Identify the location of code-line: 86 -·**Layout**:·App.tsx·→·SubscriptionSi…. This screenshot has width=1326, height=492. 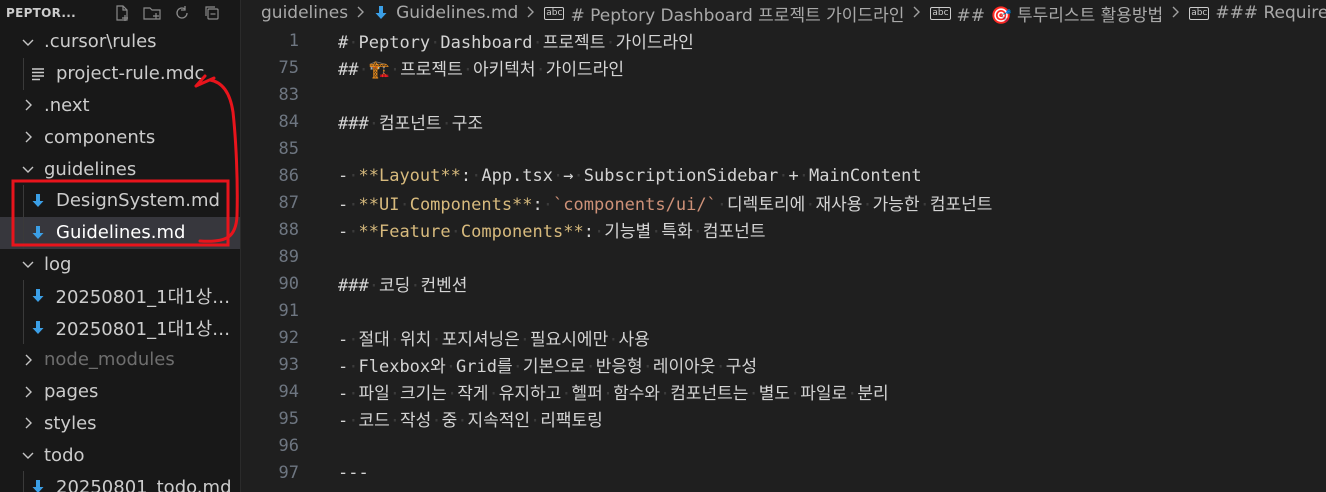
(783, 175).